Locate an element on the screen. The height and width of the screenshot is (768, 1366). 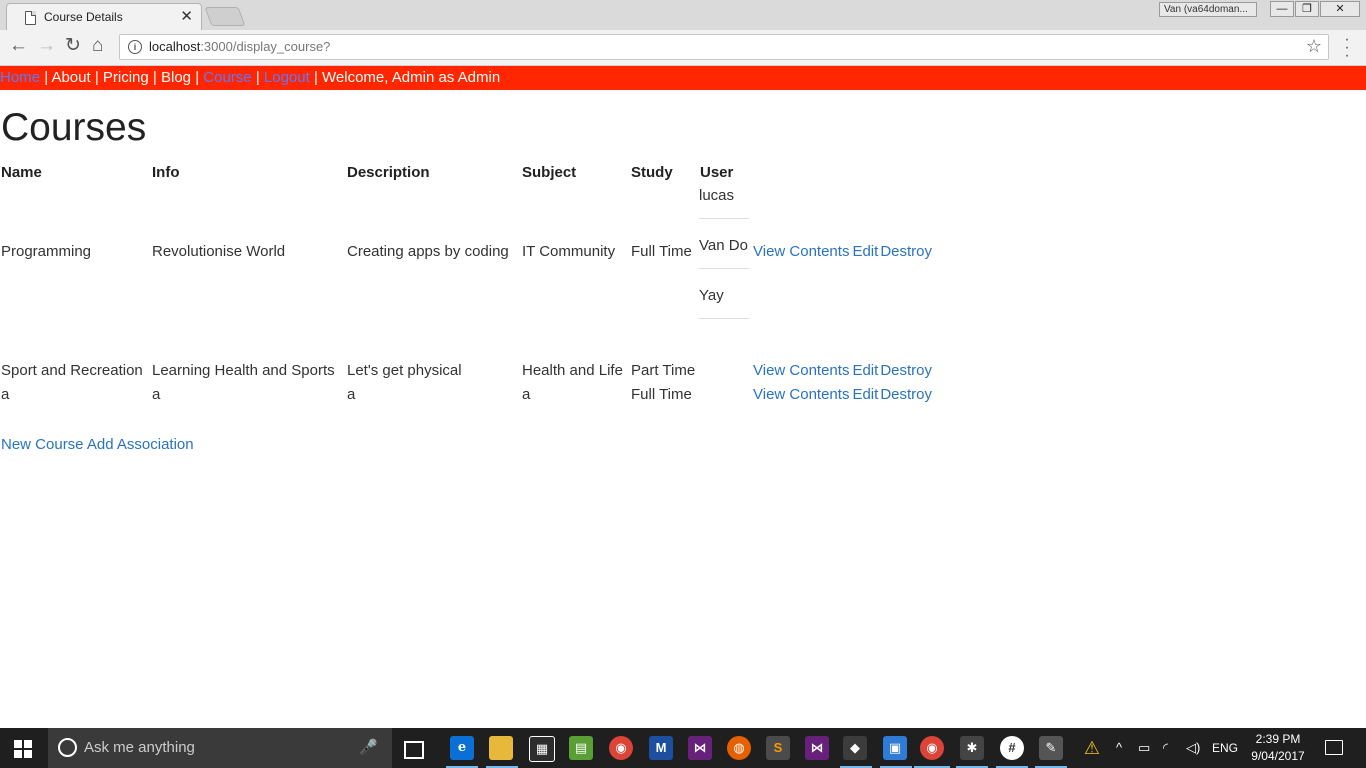
spreadsheet-app-icon: ▤ is located at coordinates (581, 748).